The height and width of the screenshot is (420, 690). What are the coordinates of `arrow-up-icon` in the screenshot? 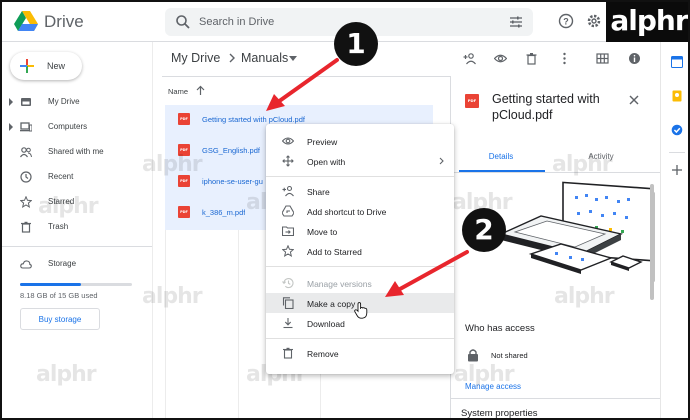 It's located at (200, 90).